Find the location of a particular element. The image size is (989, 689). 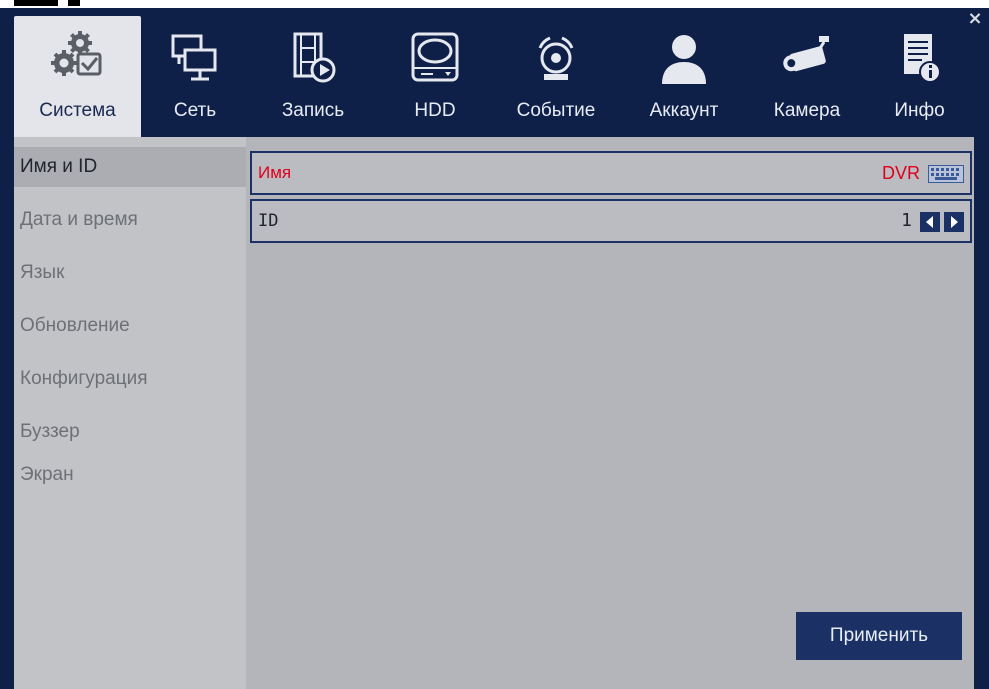

tab-label: Инфо is located at coordinates (919, 110).